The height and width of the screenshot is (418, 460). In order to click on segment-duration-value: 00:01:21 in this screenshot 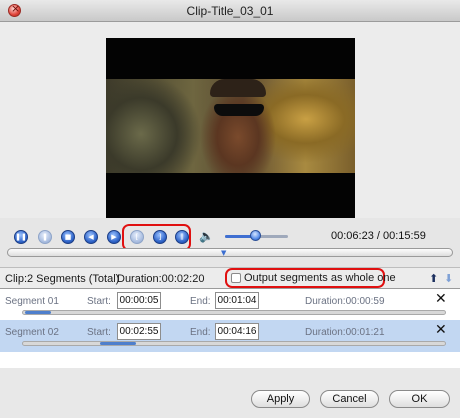, I will do `click(365, 332)`.